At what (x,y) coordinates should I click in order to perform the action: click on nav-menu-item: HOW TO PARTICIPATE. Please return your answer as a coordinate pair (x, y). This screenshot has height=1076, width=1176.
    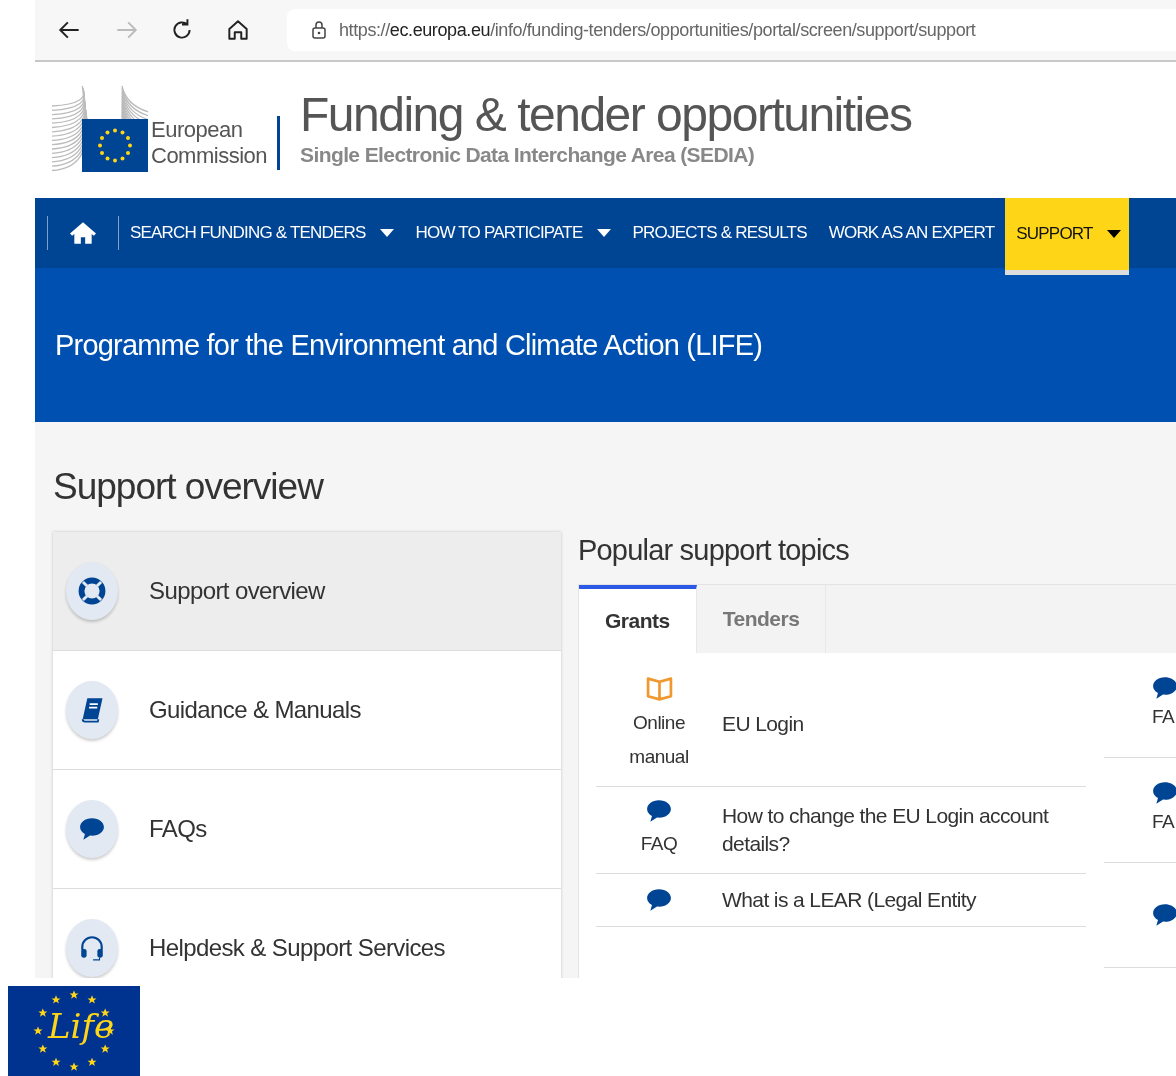
    Looking at the image, I should click on (513, 233).